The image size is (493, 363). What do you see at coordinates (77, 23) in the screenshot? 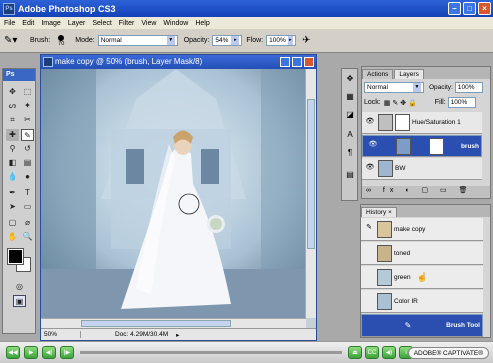
I see `menu-layer: Layer` at bounding box center [77, 23].